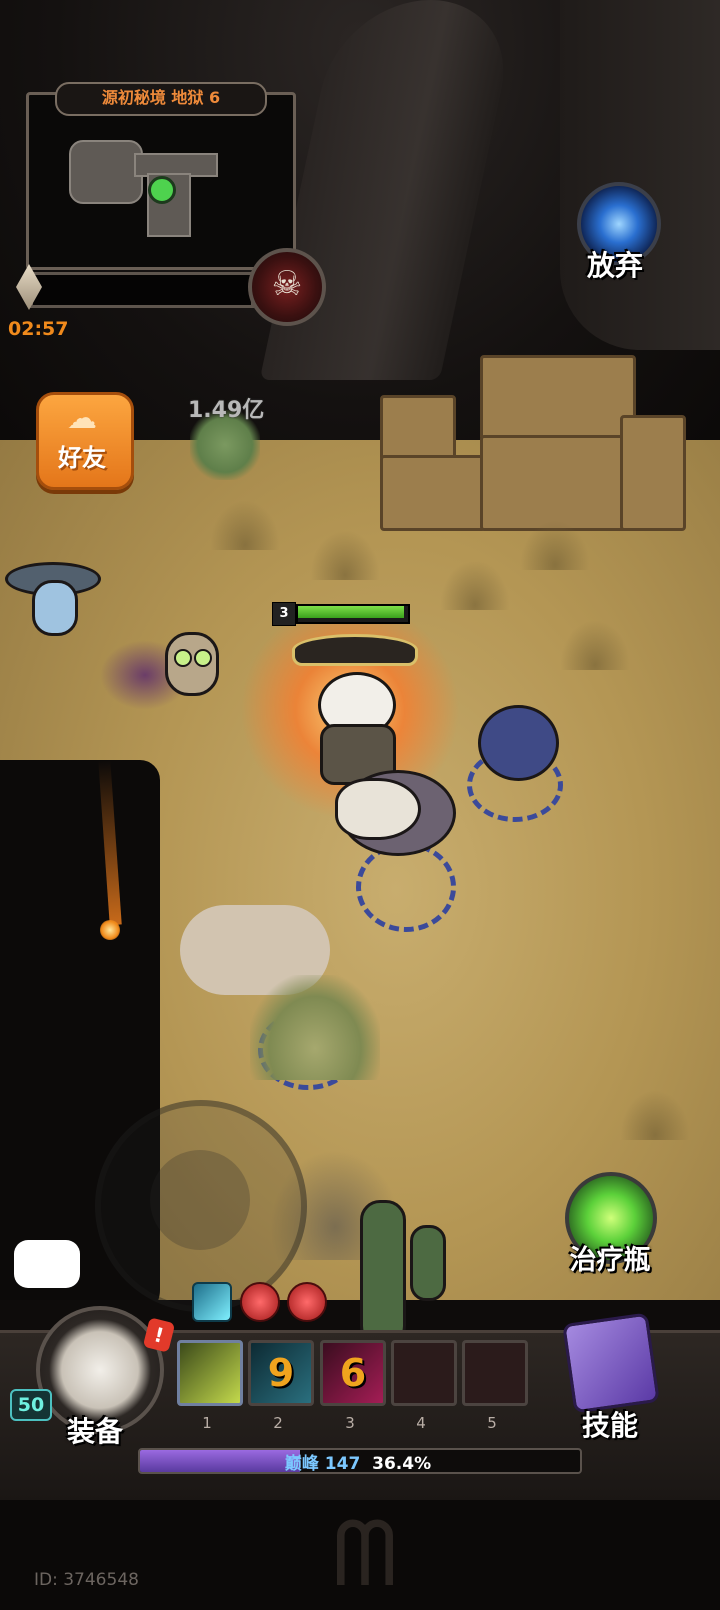  Describe the element at coordinates (365, 1554) in the screenshot. I see `ornament-decoration: ᗰ` at that location.